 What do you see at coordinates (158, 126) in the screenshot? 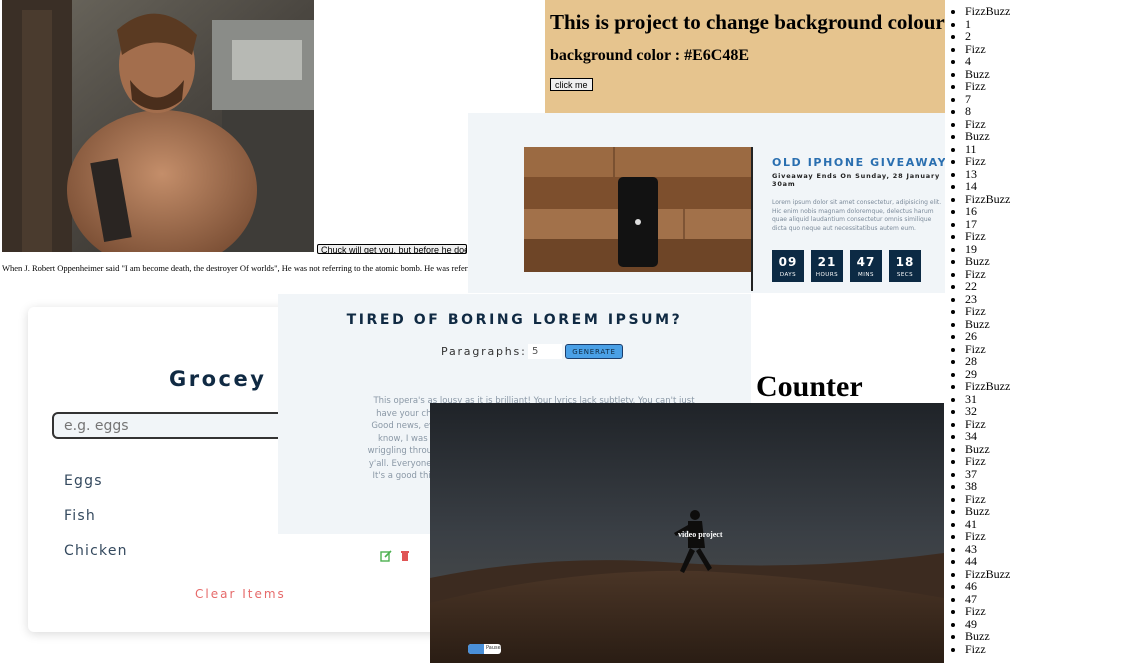
I see `chuck-photo` at bounding box center [158, 126].